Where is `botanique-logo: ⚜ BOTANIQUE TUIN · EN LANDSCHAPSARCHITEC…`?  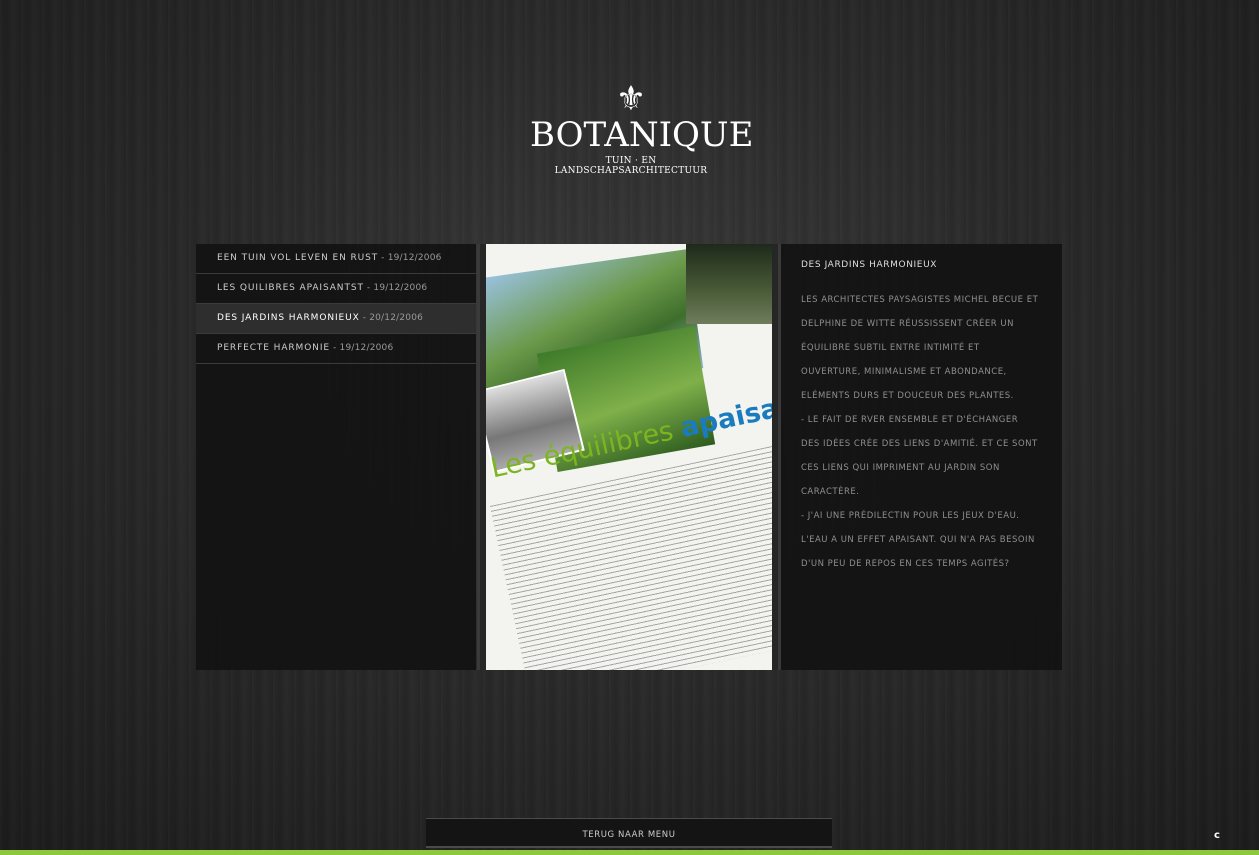
botanique-logo: ⚜ BOTANIQUE TUIN · EN LANDSCHAPSARCHITEC… is located at coordinates (642, 127).